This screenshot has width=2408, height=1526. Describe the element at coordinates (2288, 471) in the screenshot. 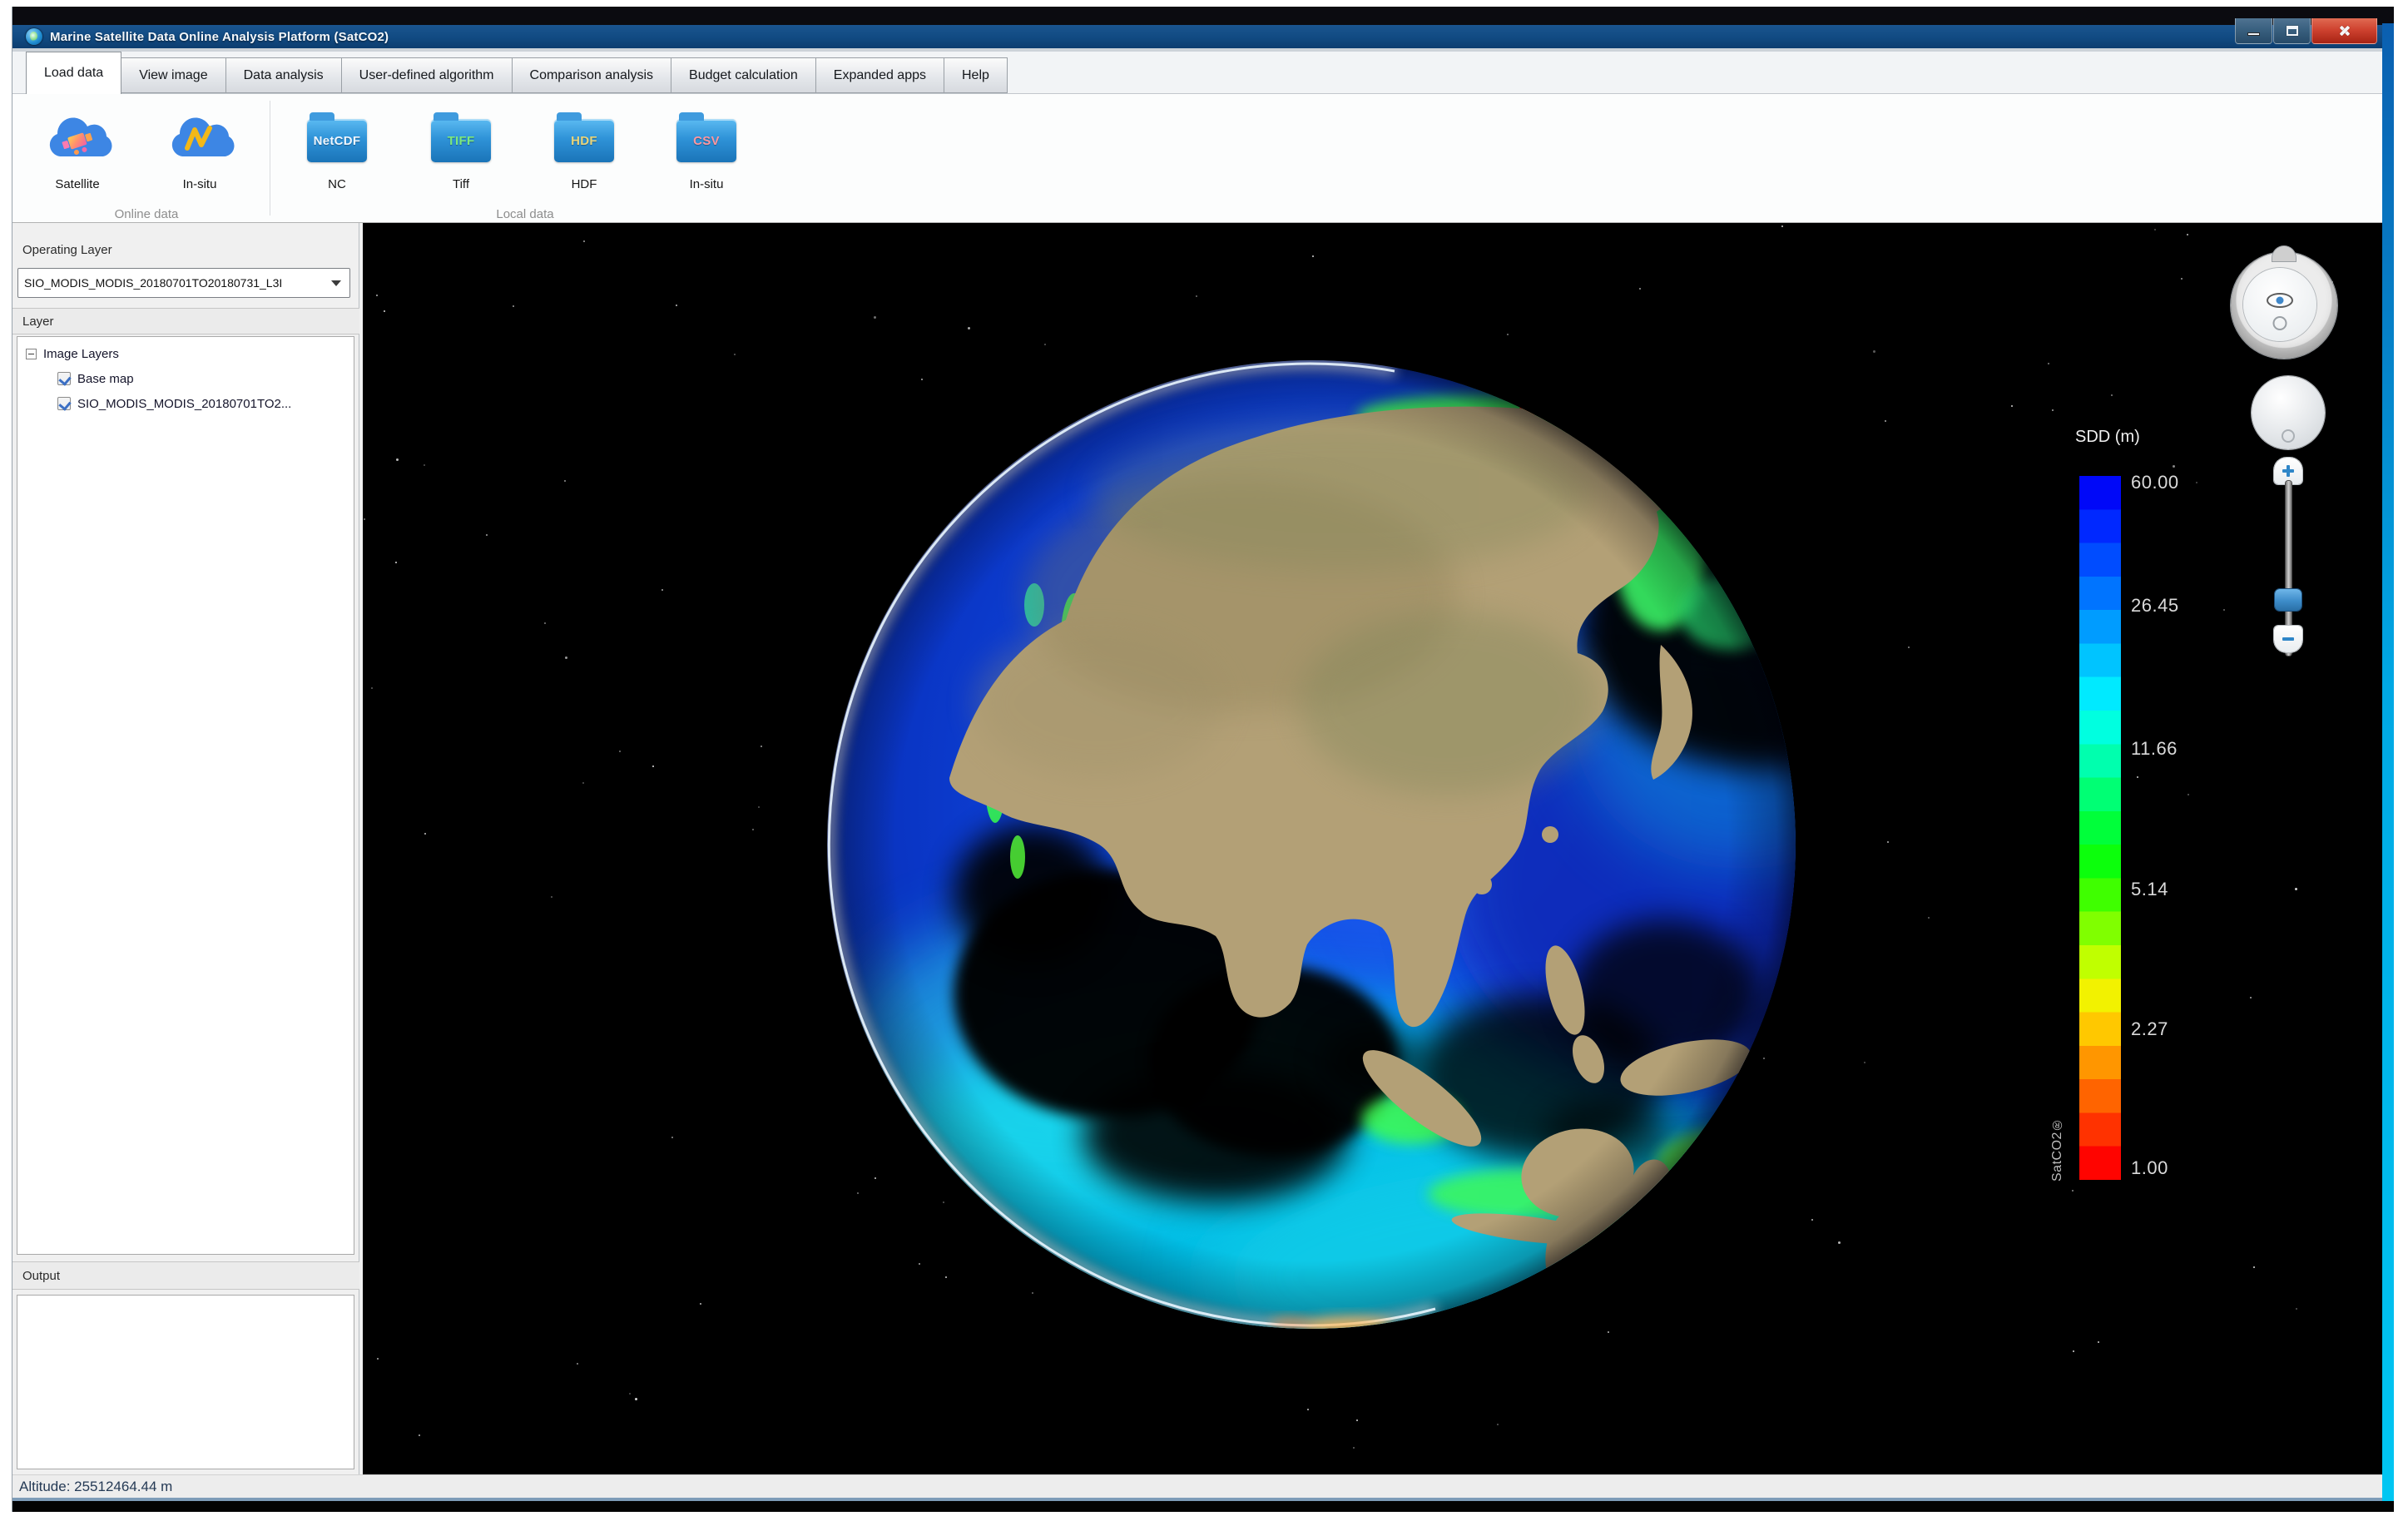

I see `plus-icon` at that location.